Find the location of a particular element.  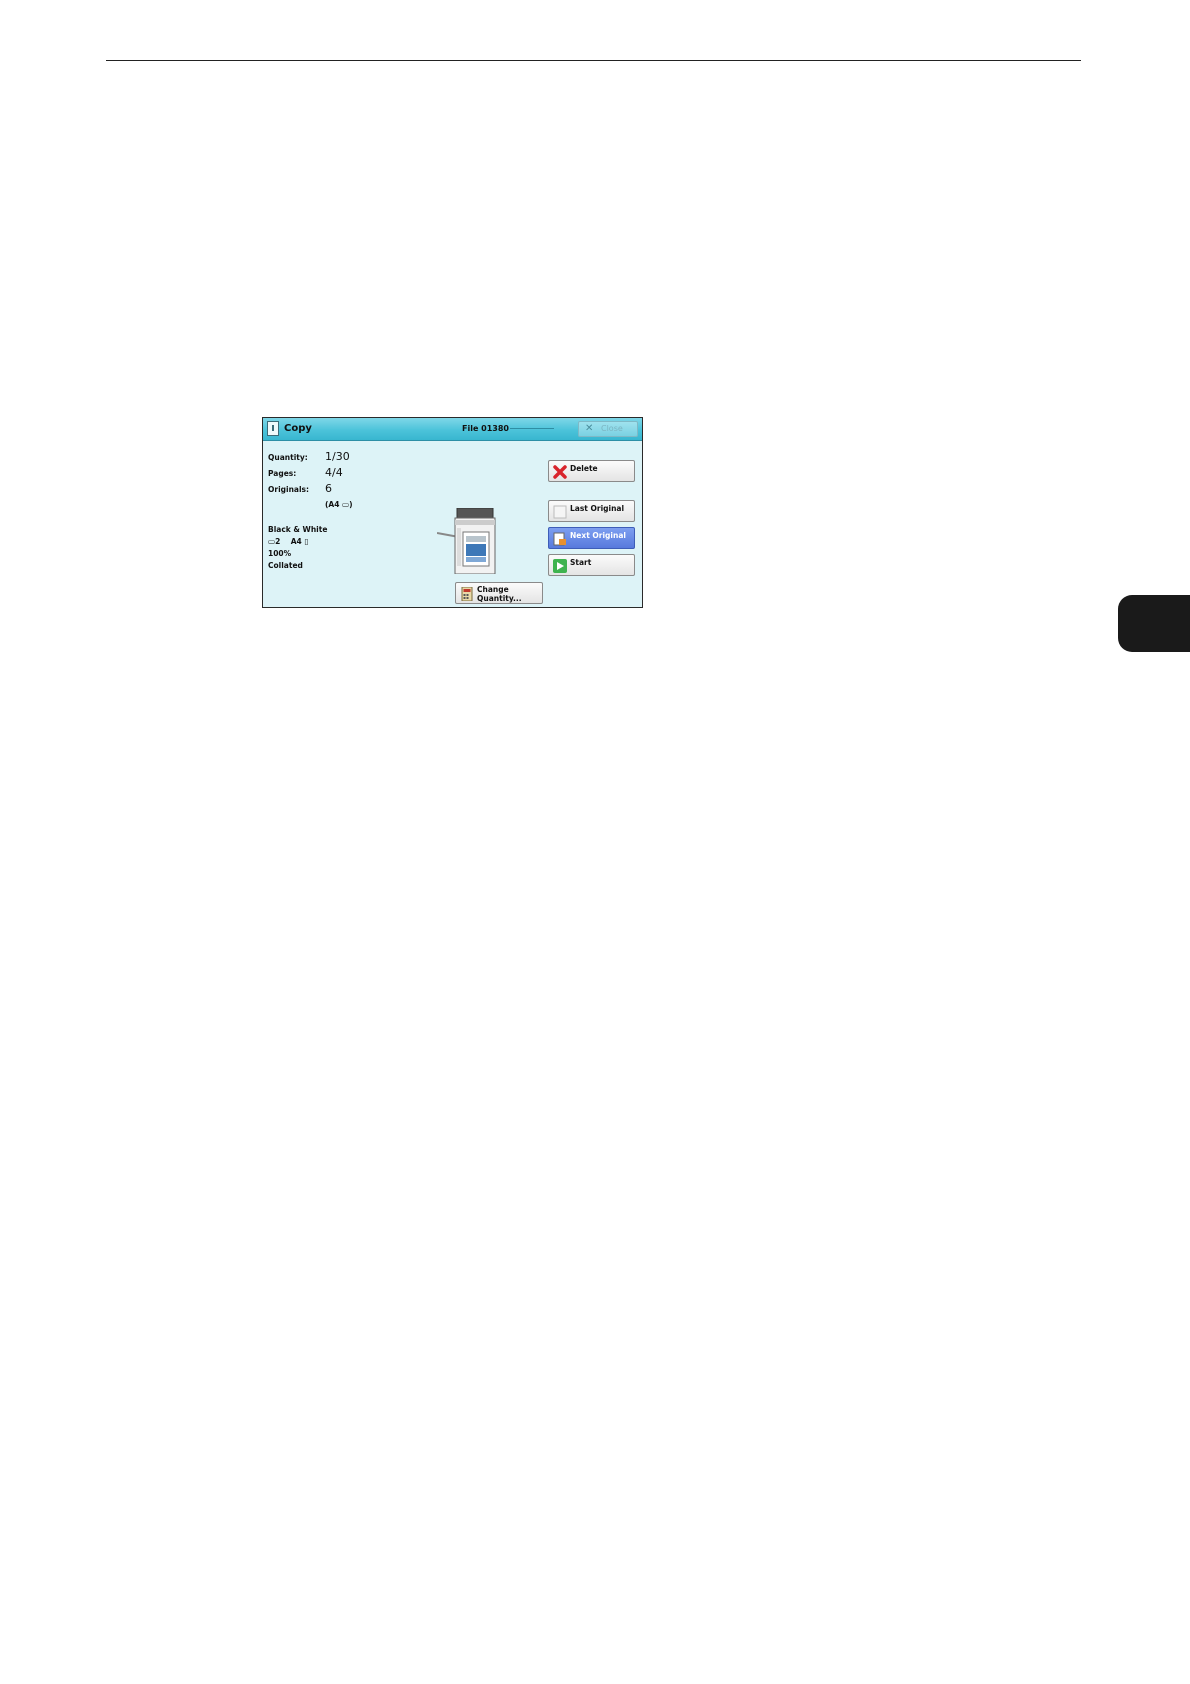

next-original-button: Next Original is located at coordinates (591, 538).